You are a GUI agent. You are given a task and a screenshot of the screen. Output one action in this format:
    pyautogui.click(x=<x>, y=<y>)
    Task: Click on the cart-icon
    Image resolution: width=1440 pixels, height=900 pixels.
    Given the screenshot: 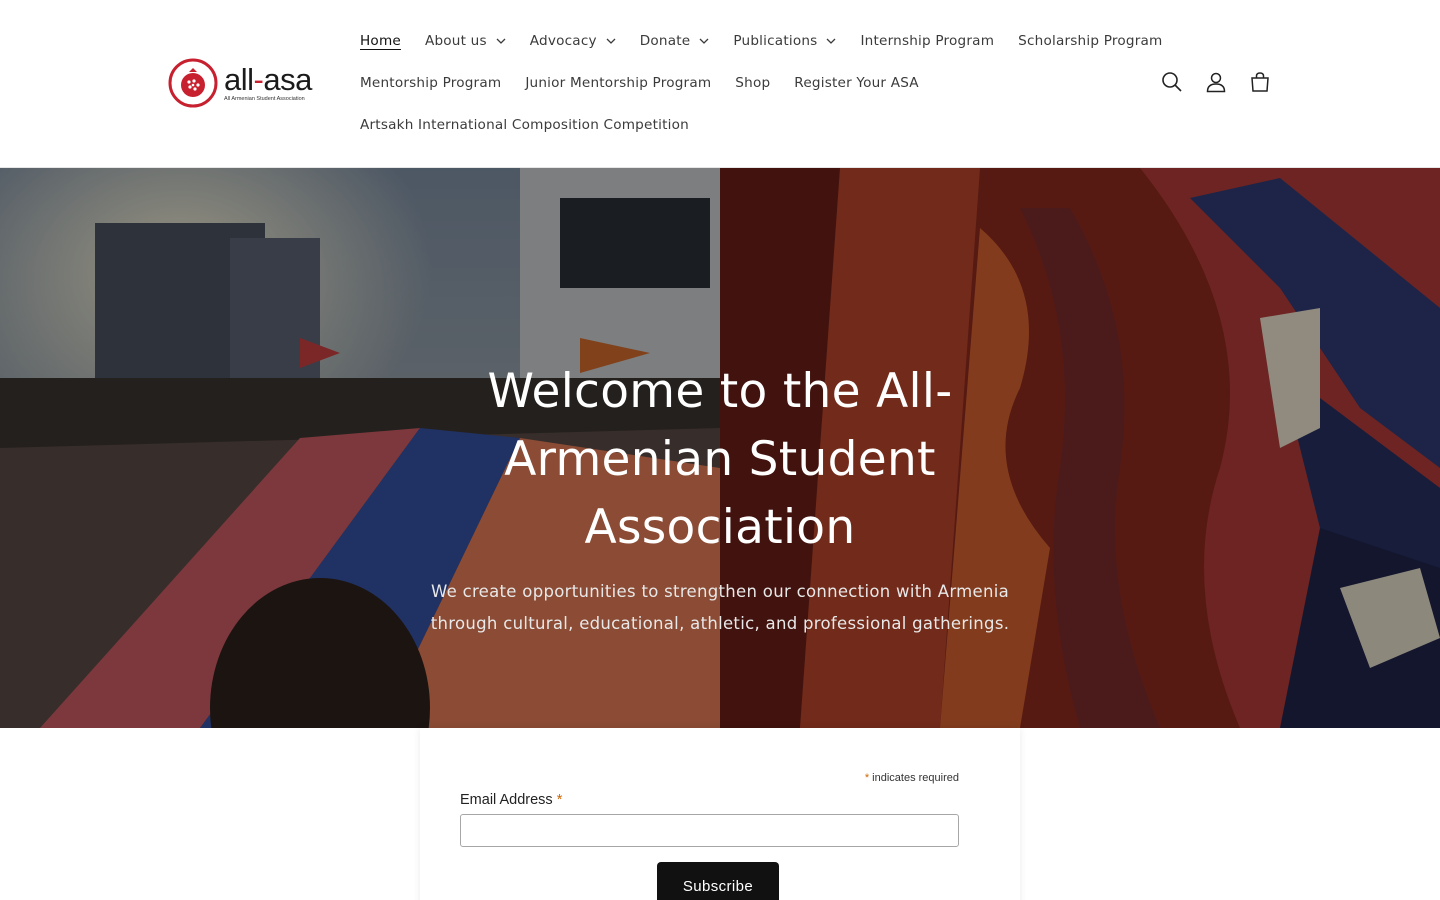 What is the action you would take?
    pyautogui.click(x=1260, y=82)
    